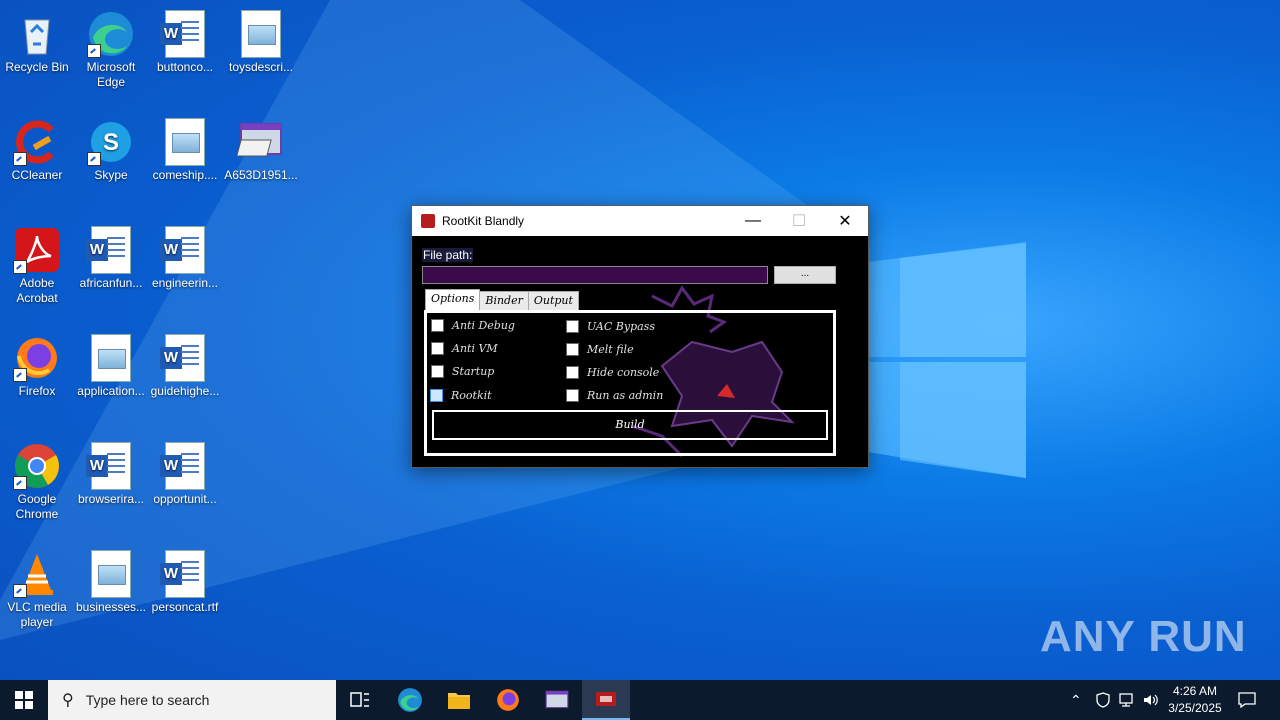 The height and width of the screenshot is (720, 1280). I want to click on desktop-icon-ccleaner: CCleaner, so click(37, 148).